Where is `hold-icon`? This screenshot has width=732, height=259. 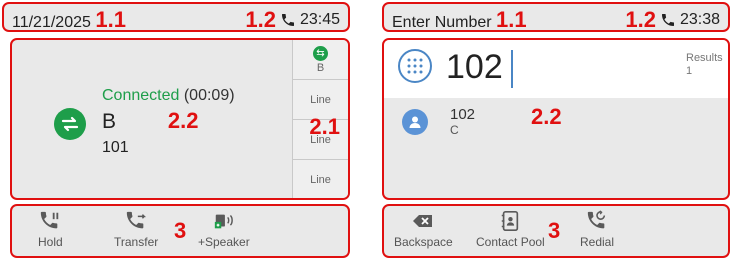 hold-icon is located at coordinates (50, 220).